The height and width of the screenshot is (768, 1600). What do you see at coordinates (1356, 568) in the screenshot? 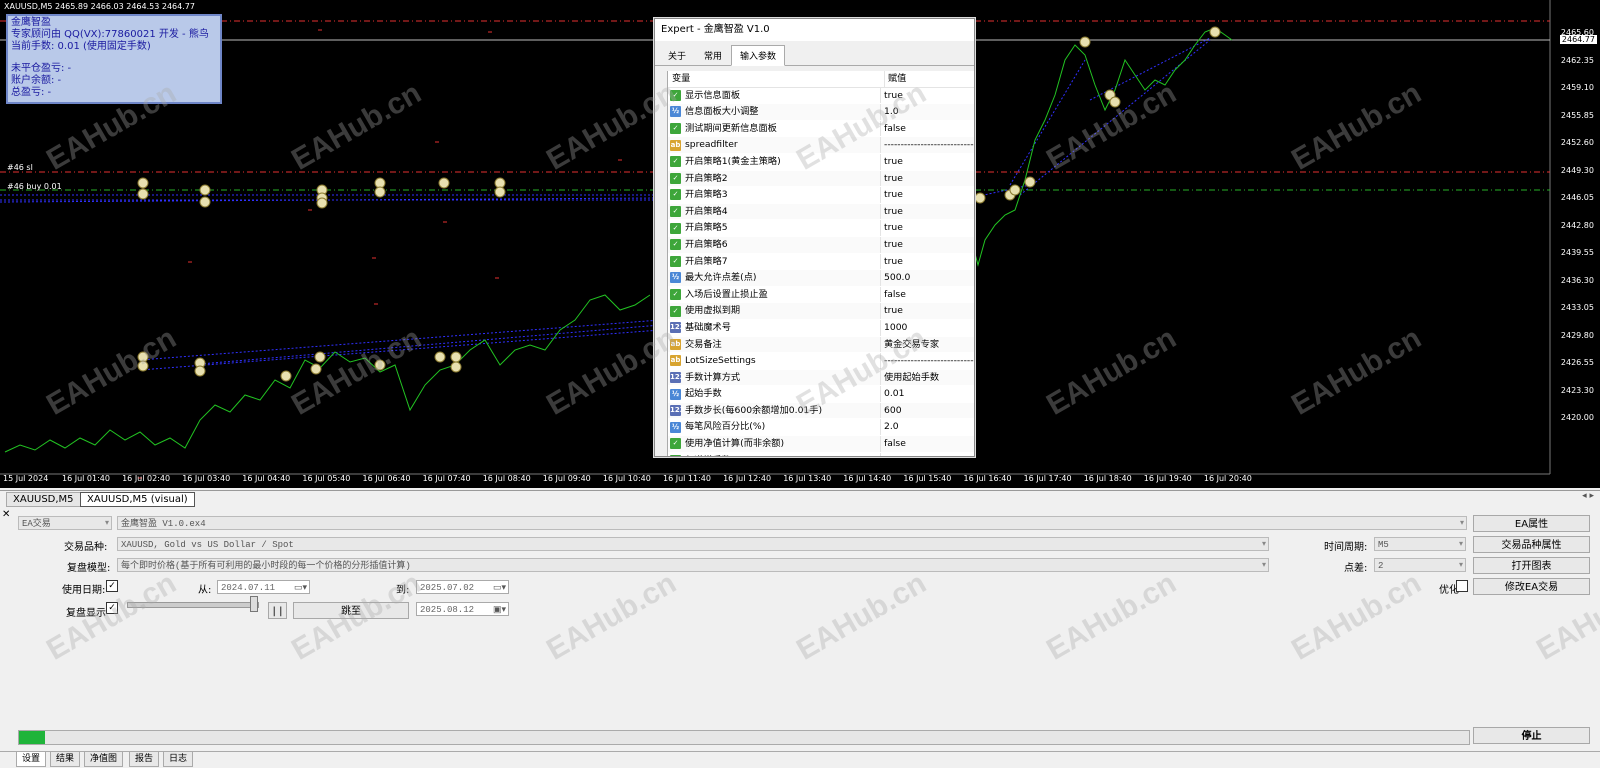
I see `spread-label: 点差:` at bounding box center [1356, 568].